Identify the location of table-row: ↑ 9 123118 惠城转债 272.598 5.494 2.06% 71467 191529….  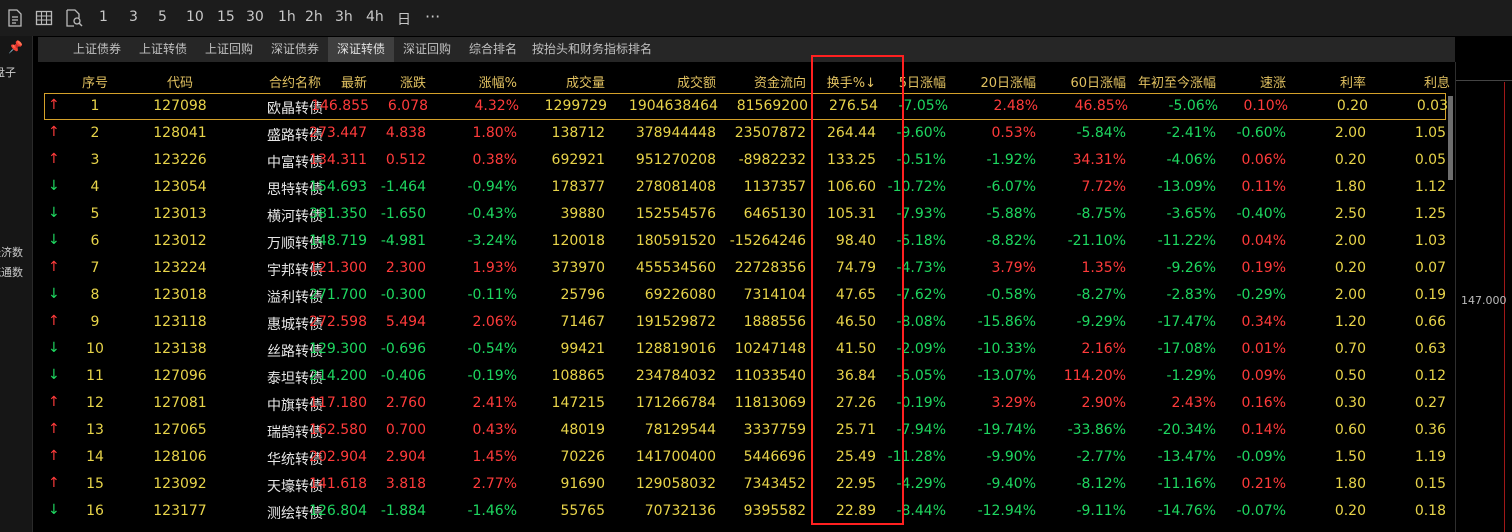
(744, 322).